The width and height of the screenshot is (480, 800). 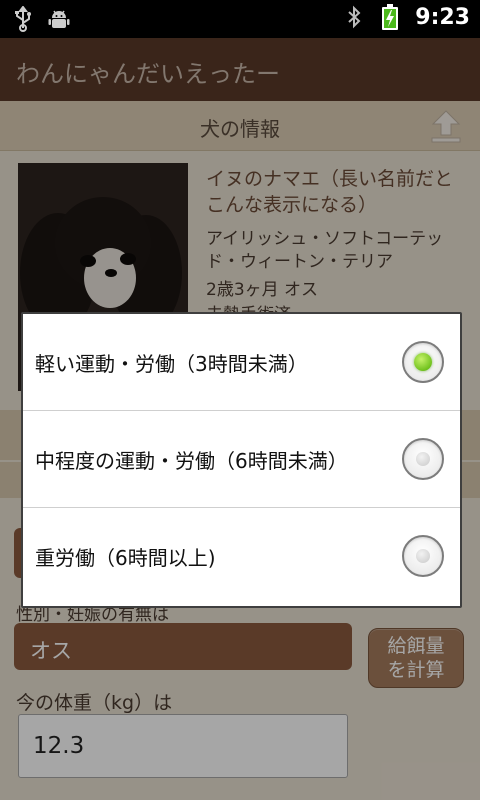 I want to click on radio-button-checked, so click(x=423, y=362).